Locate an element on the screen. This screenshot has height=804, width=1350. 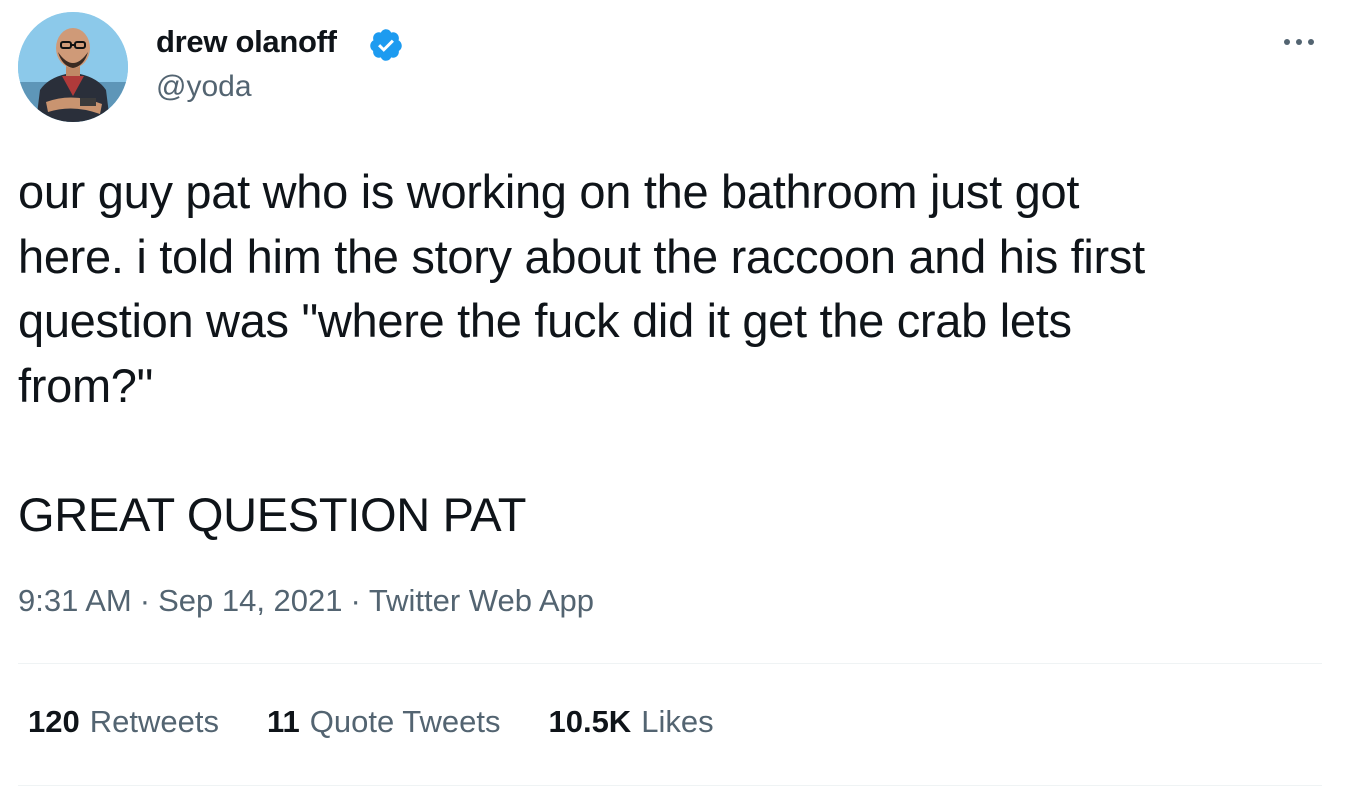
tweet-source: Twitter Web App is located at coordinates (481, 600).